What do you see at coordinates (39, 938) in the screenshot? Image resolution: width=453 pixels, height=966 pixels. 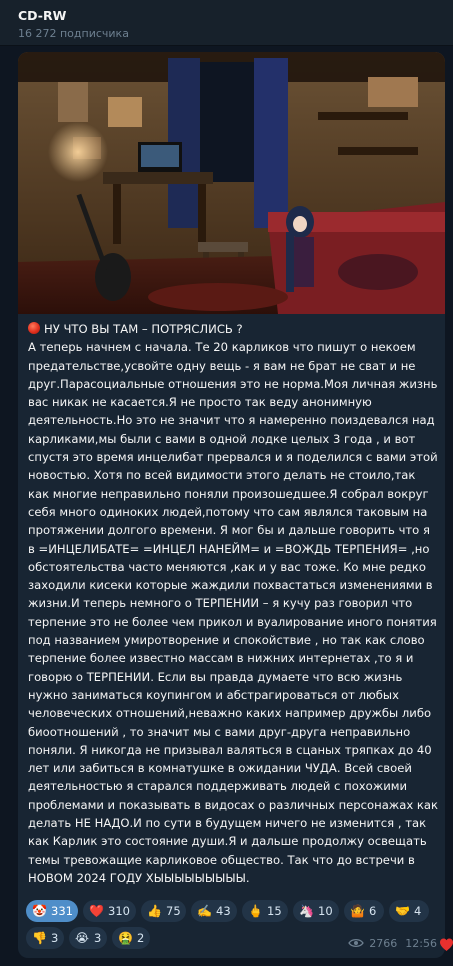 I see `thumbs-down-icon: 👎` at bounding box center [39, 938].